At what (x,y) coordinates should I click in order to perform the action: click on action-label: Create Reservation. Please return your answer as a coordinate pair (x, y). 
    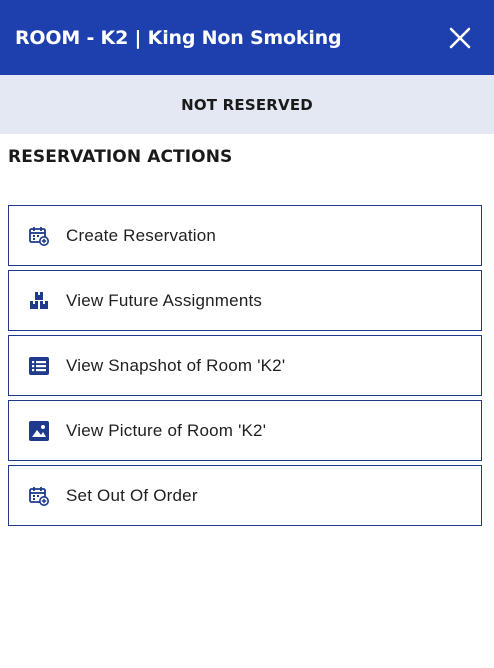
    Looking at the image, I should click on (141, 235).